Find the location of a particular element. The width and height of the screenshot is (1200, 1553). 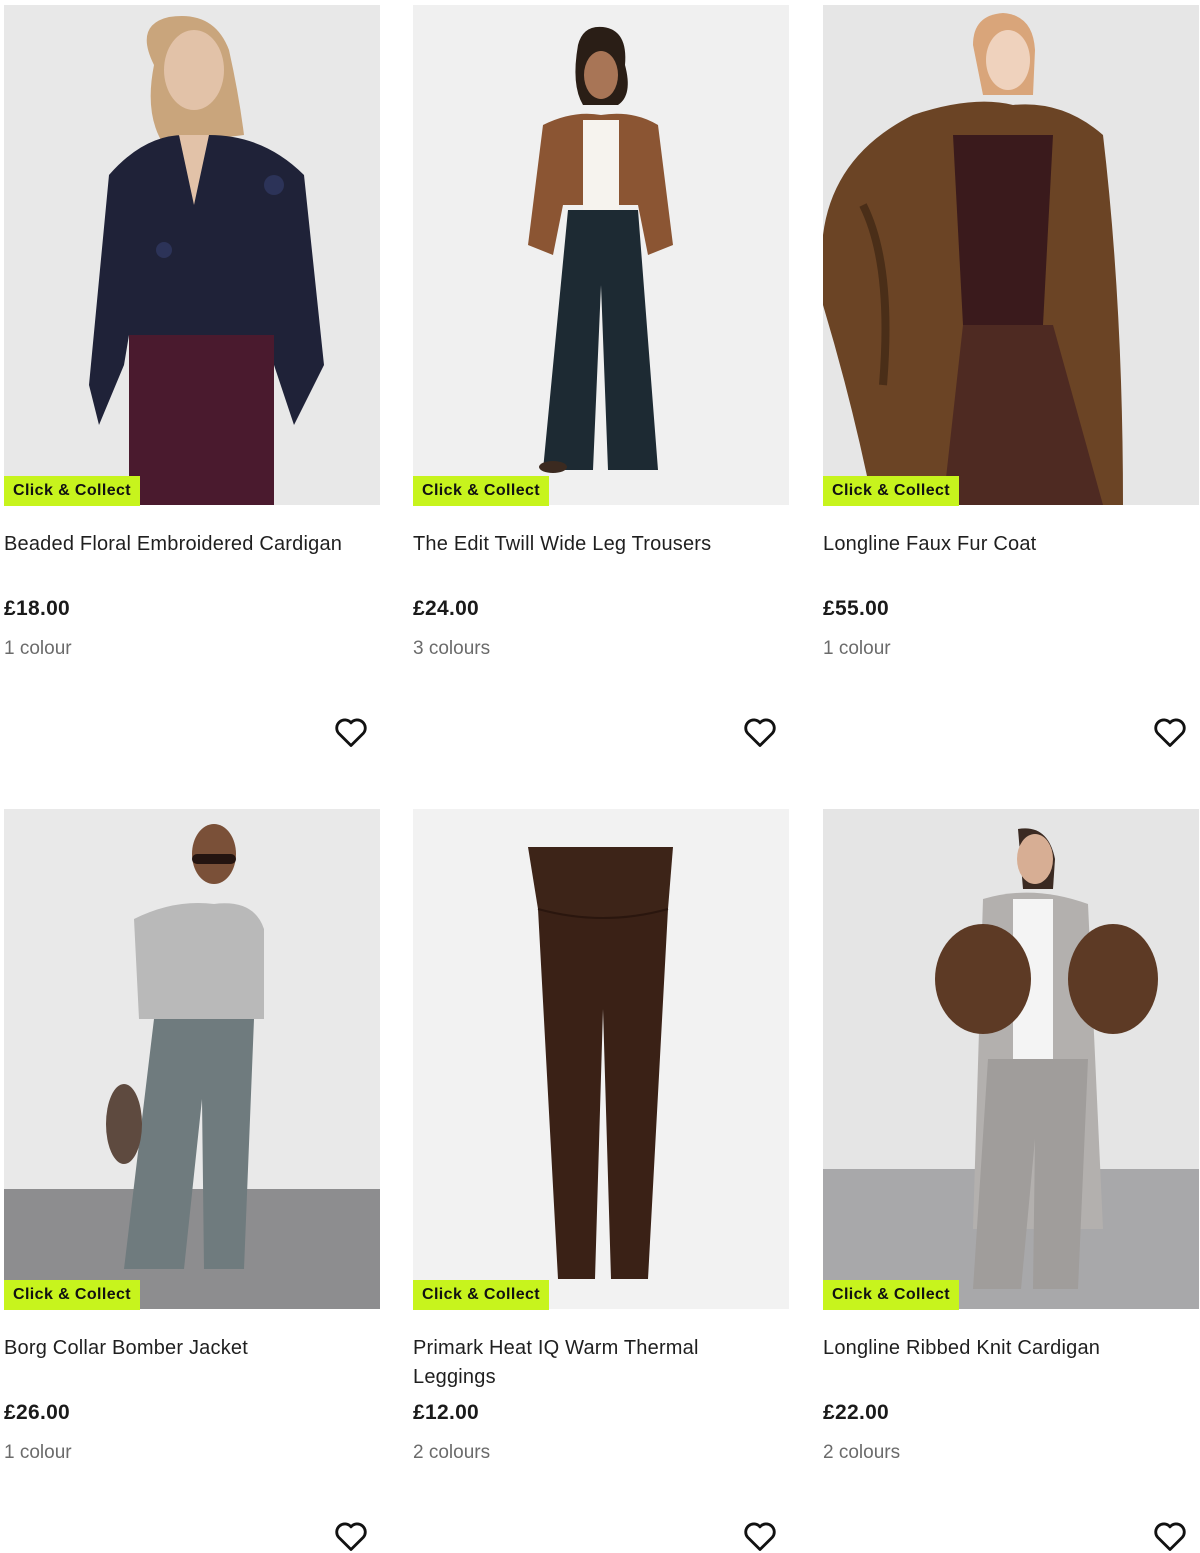

fur-coat-photo is located at coordinates (1011, 255).